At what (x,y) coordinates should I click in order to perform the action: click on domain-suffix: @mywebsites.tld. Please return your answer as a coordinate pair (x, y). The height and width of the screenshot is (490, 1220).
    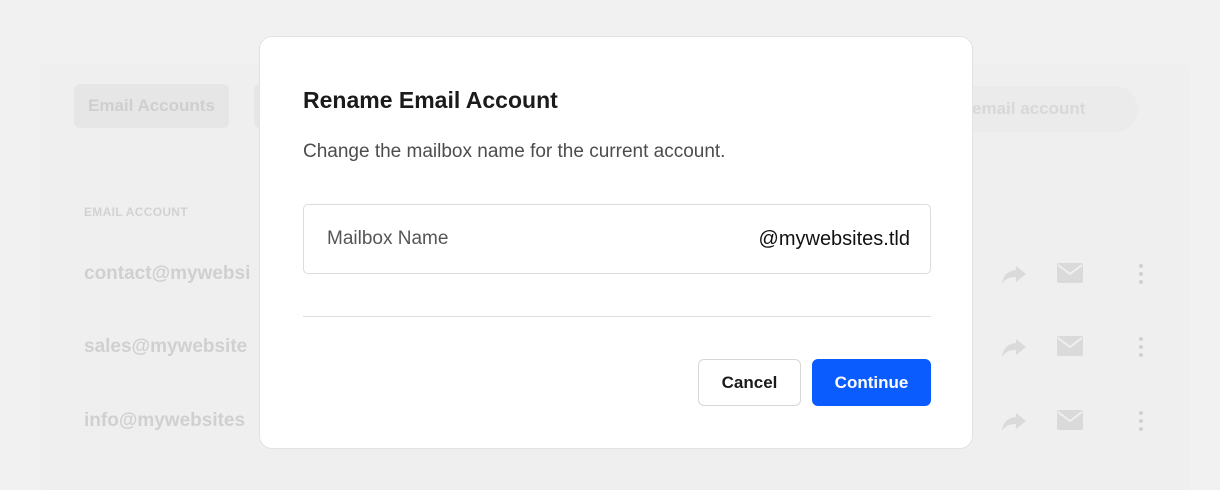
    Looking at the image, I should click on (834, 238).